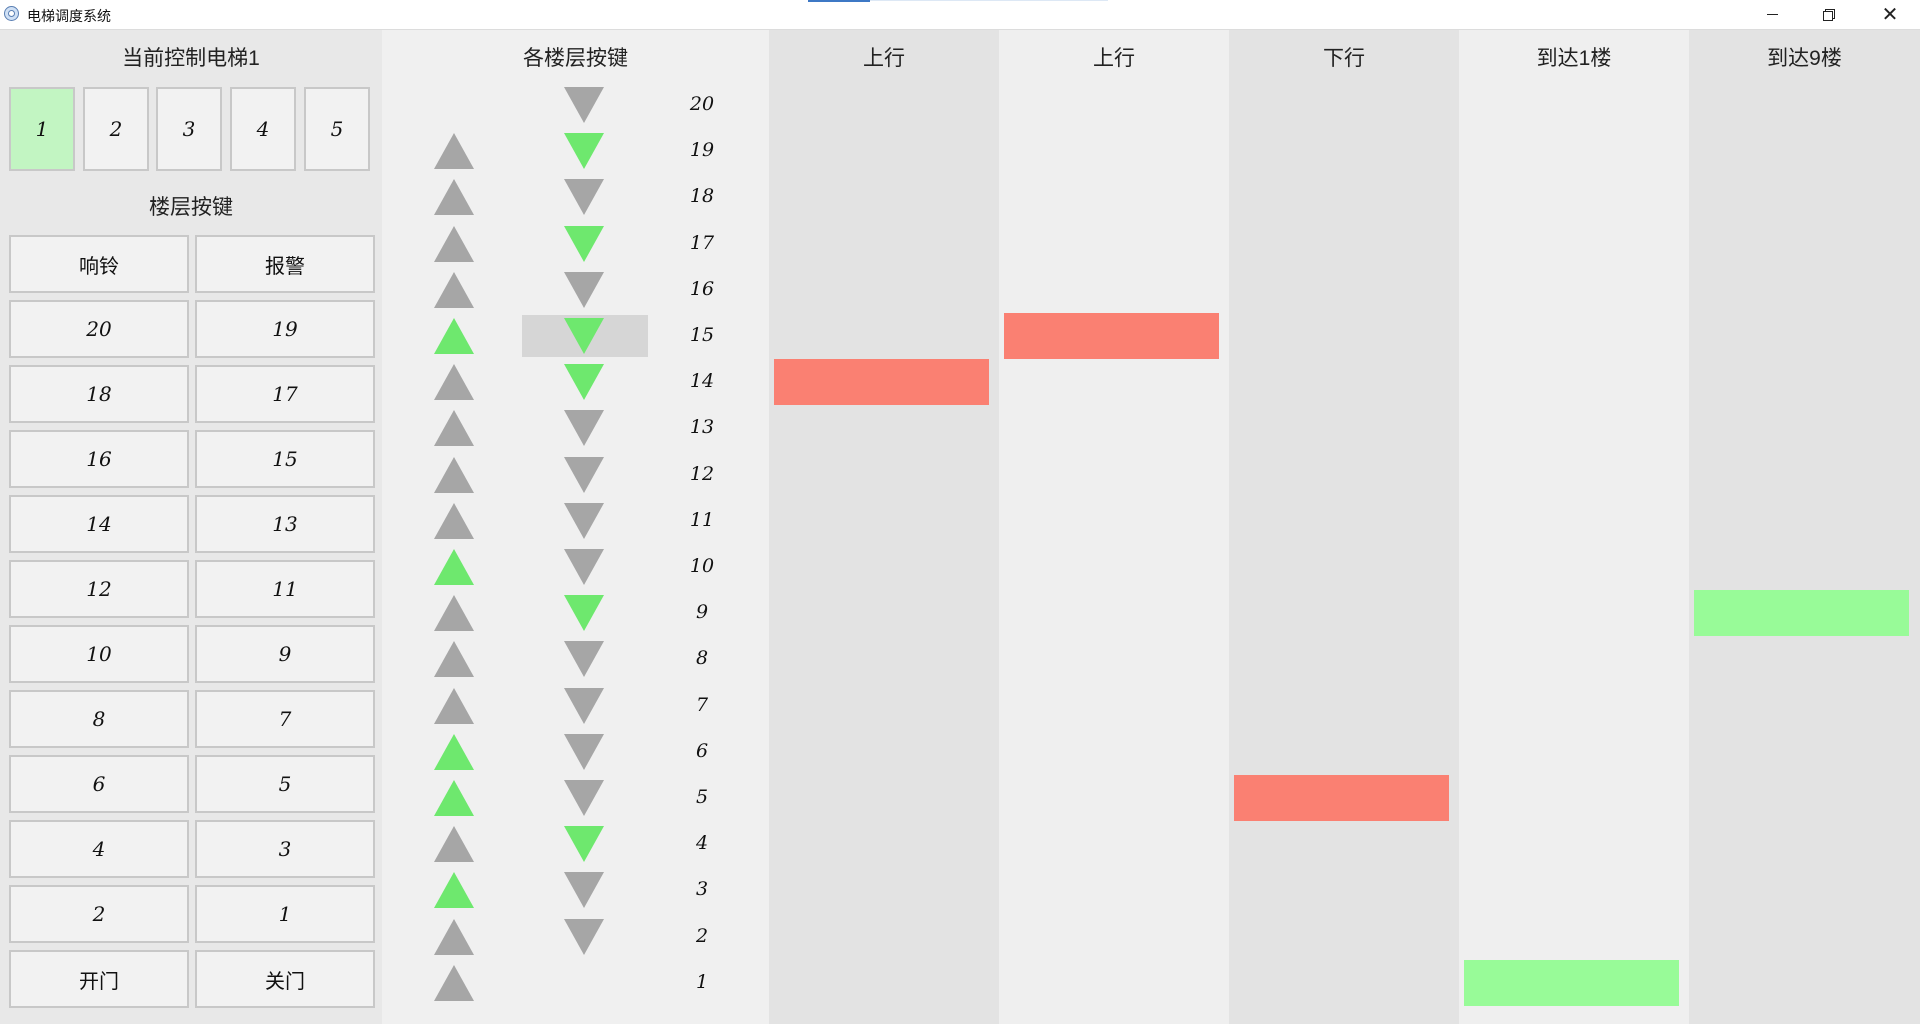  Describe the element at coordinates (285, 524) in the screenshot. I see `floor-button-13: 13` at that location.